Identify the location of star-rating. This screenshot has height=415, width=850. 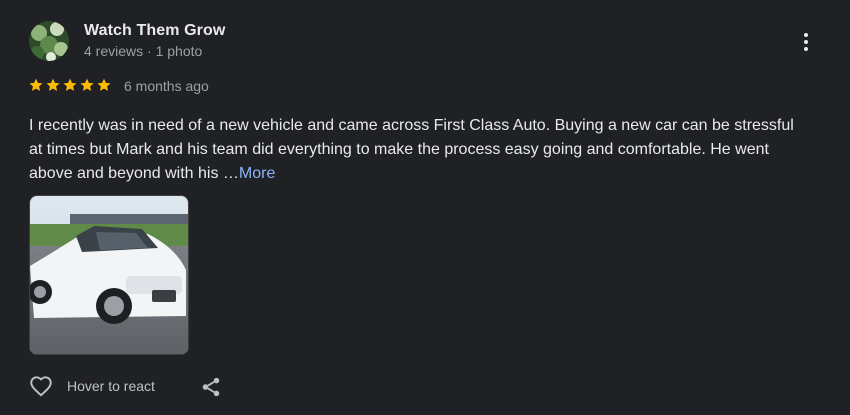
(70, 85).